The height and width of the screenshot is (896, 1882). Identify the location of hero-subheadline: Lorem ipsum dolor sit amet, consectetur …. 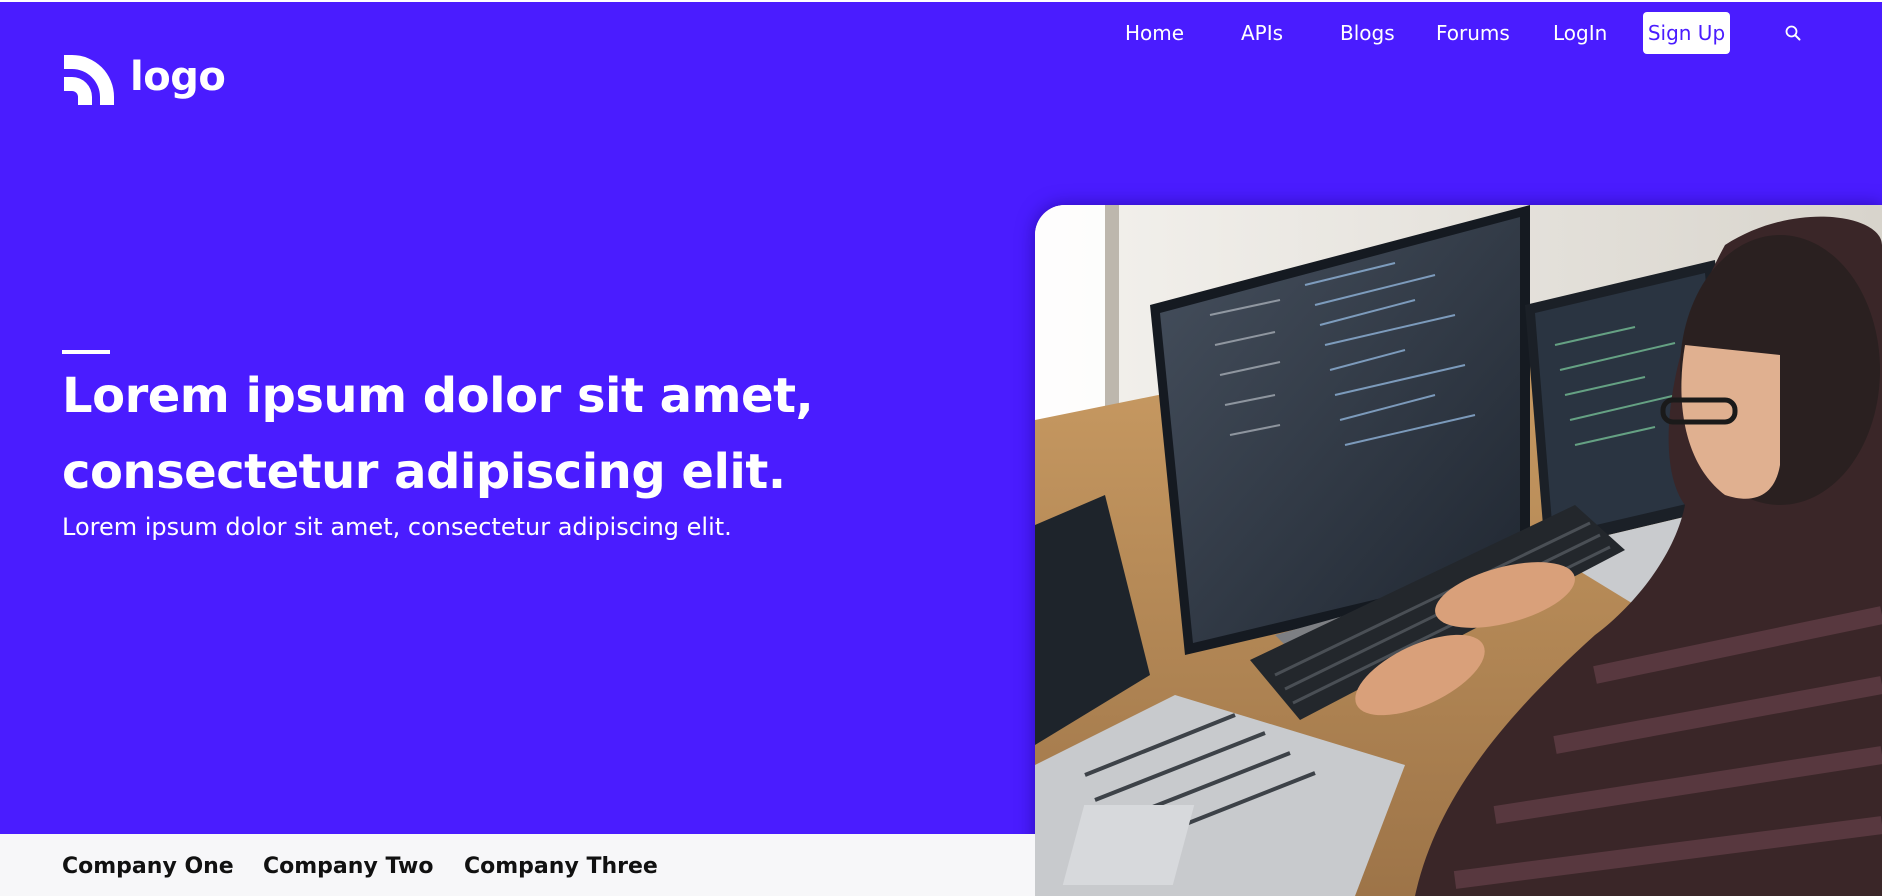
(397, 527).